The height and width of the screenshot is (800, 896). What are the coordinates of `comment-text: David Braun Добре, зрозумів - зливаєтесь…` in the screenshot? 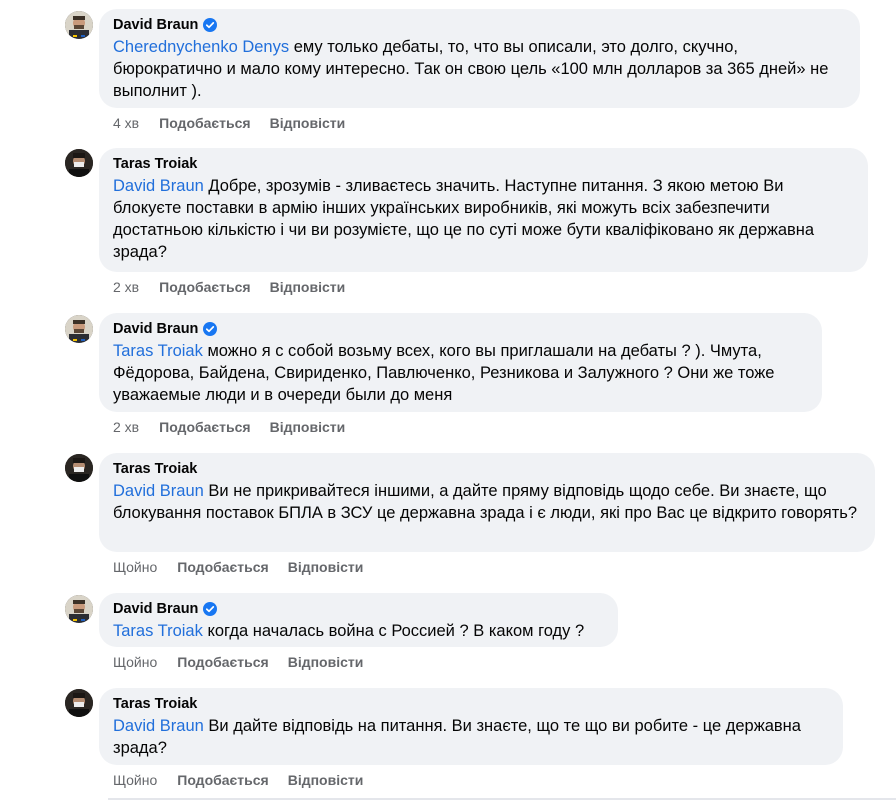 It's located at (464, 219).